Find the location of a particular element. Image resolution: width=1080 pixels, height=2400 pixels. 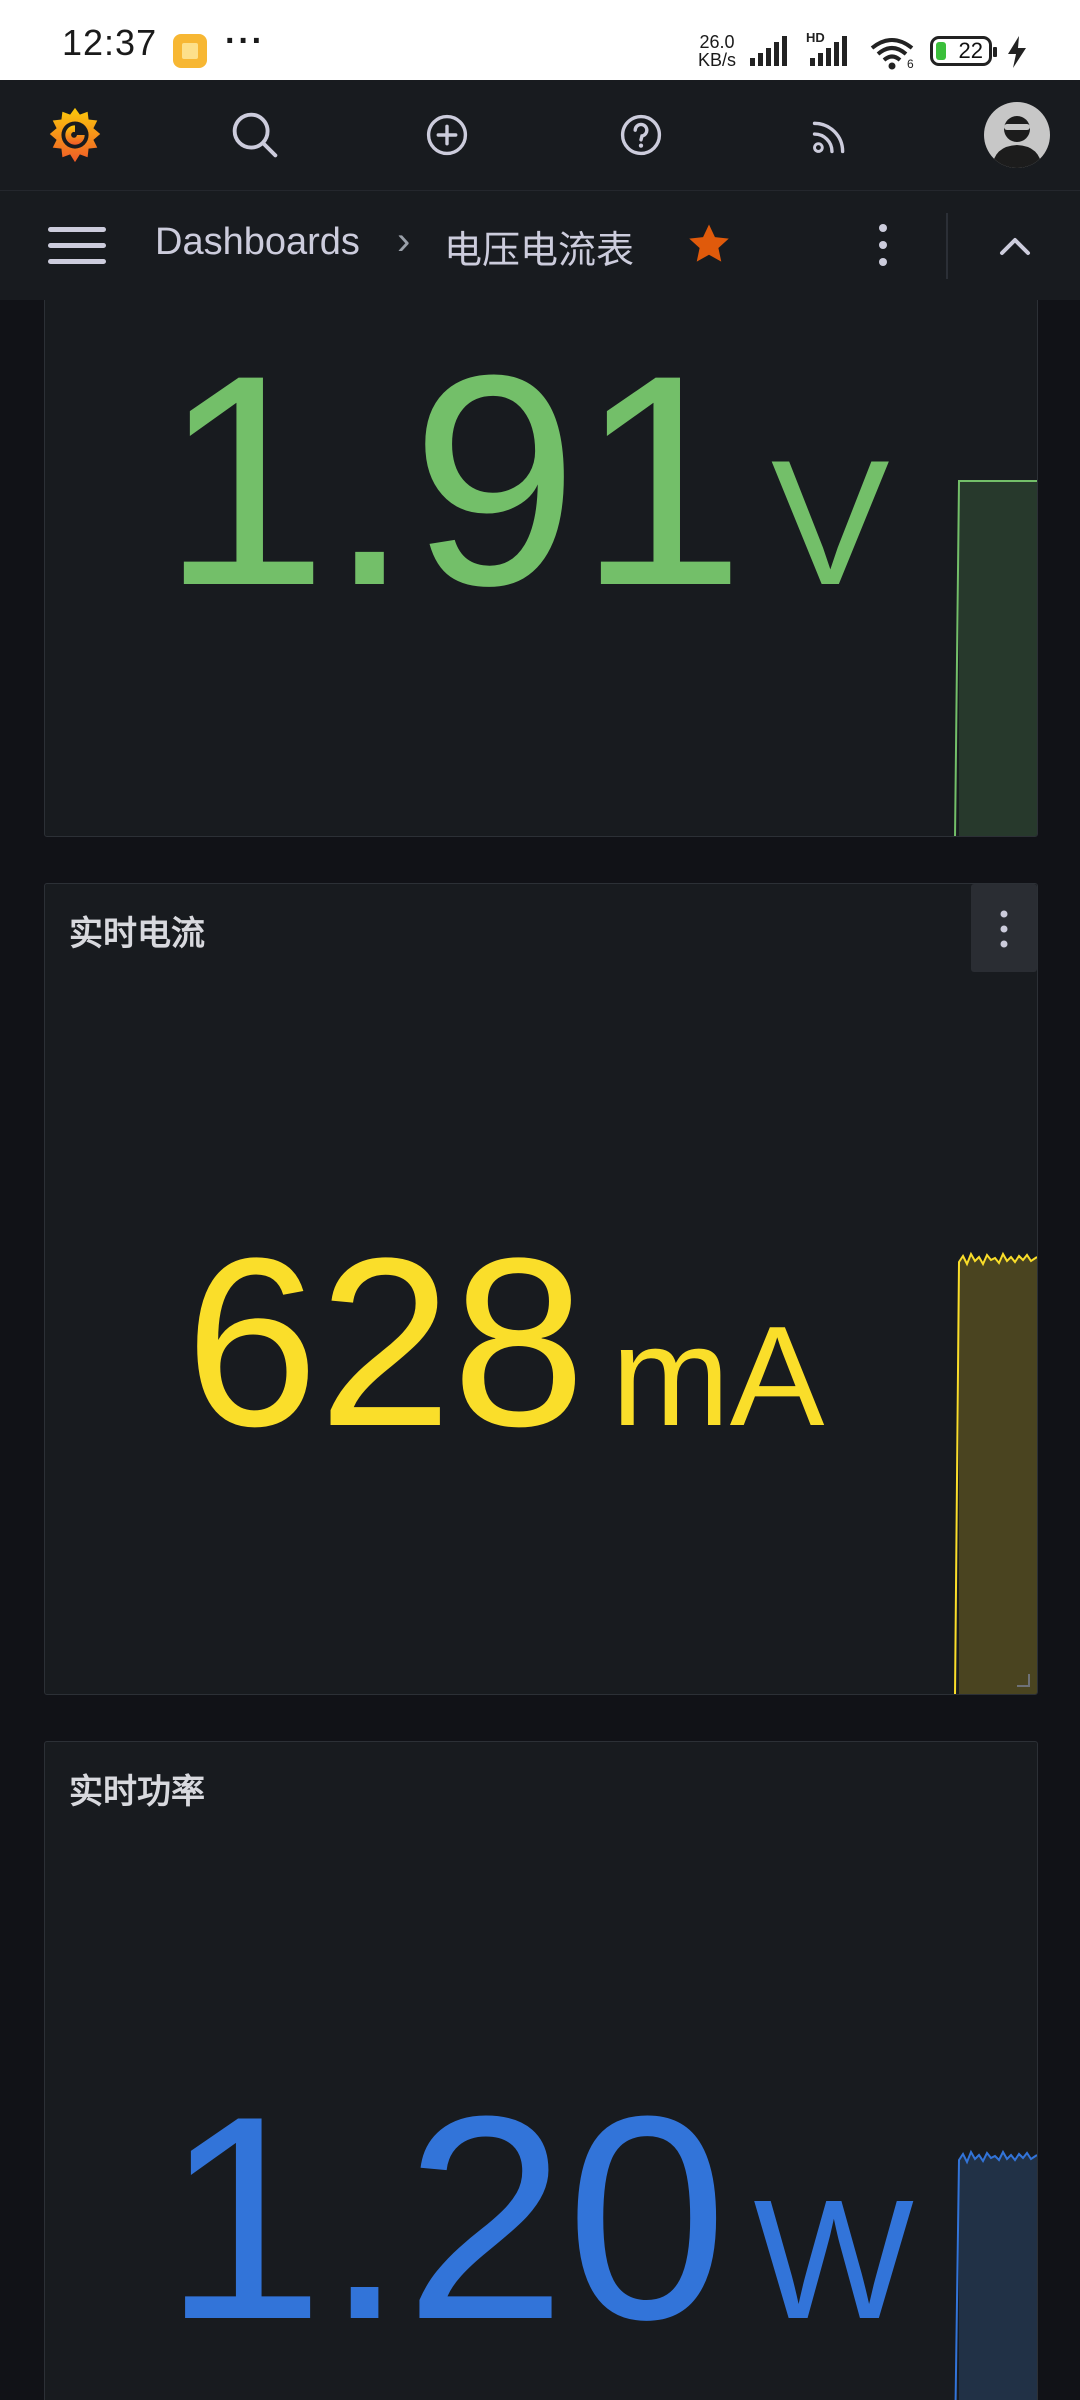

voltage-unit: V is located at coordinates (830, 522).